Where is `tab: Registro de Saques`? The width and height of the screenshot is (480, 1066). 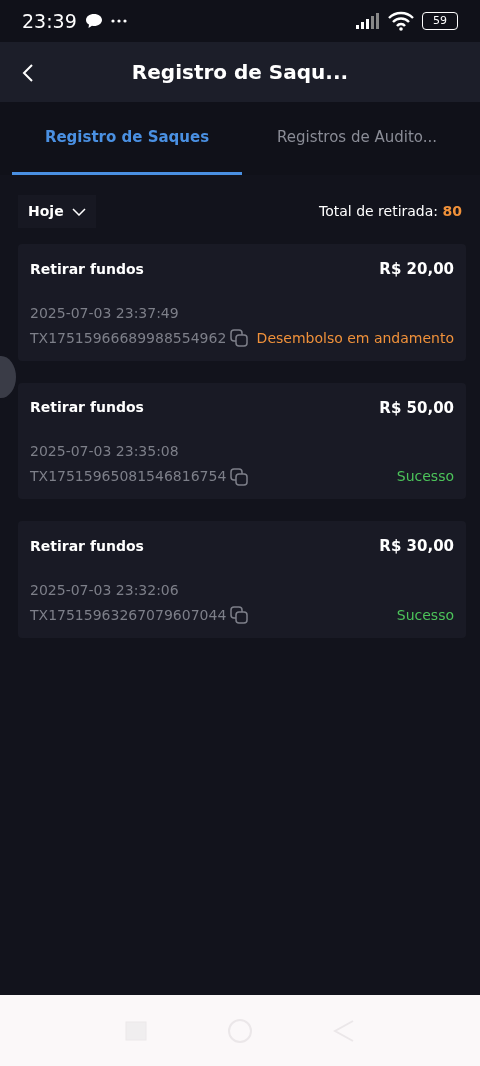 tab: Registro de Saques is located at coordinates (127, 138).